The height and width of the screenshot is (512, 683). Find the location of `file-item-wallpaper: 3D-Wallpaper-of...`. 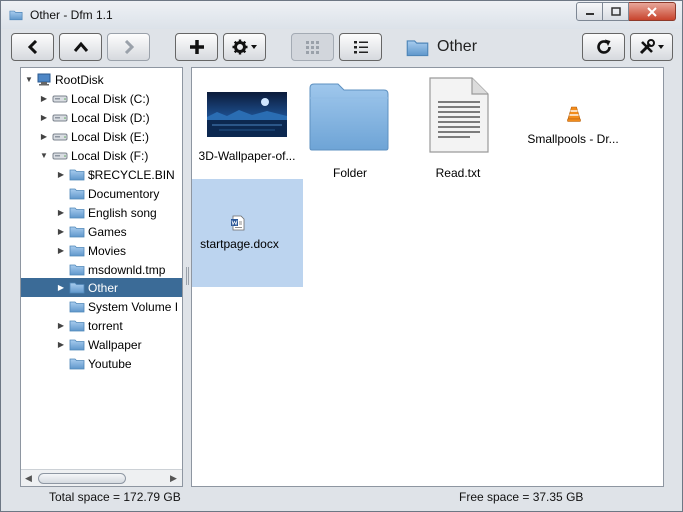

file-item-wallpaper: 3D-Wallpaper-of... is located at coordinates (247, 118).